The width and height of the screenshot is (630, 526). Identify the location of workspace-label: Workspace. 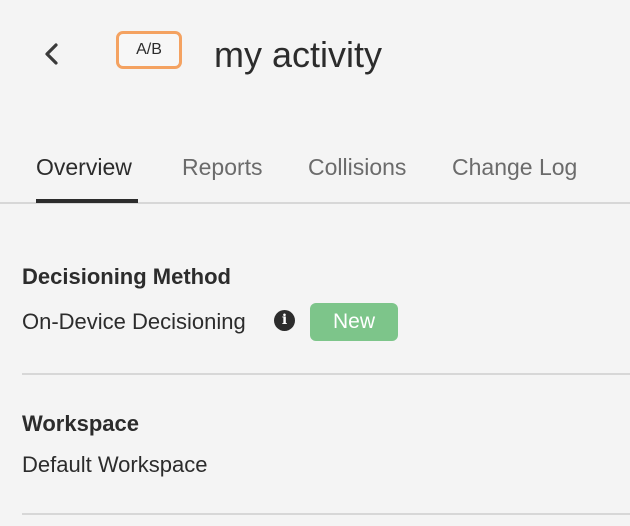
(80, 423).